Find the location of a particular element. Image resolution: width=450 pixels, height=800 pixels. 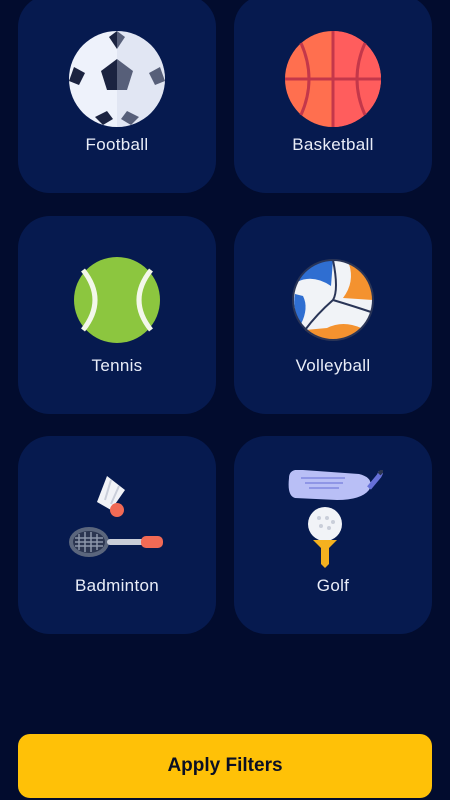

badminton-icon is located at coordinates (116, 516).